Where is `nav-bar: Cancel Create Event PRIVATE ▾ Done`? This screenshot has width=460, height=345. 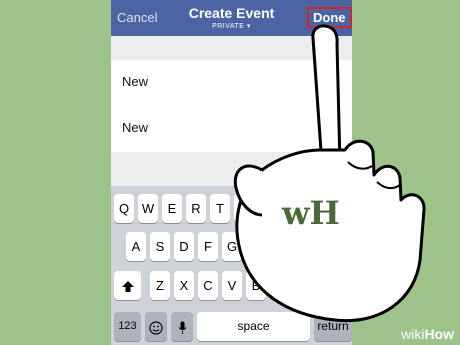 nav-bar: Cancel Create Event PRIVATE ▾ Done is located at coordinates (231, 18).